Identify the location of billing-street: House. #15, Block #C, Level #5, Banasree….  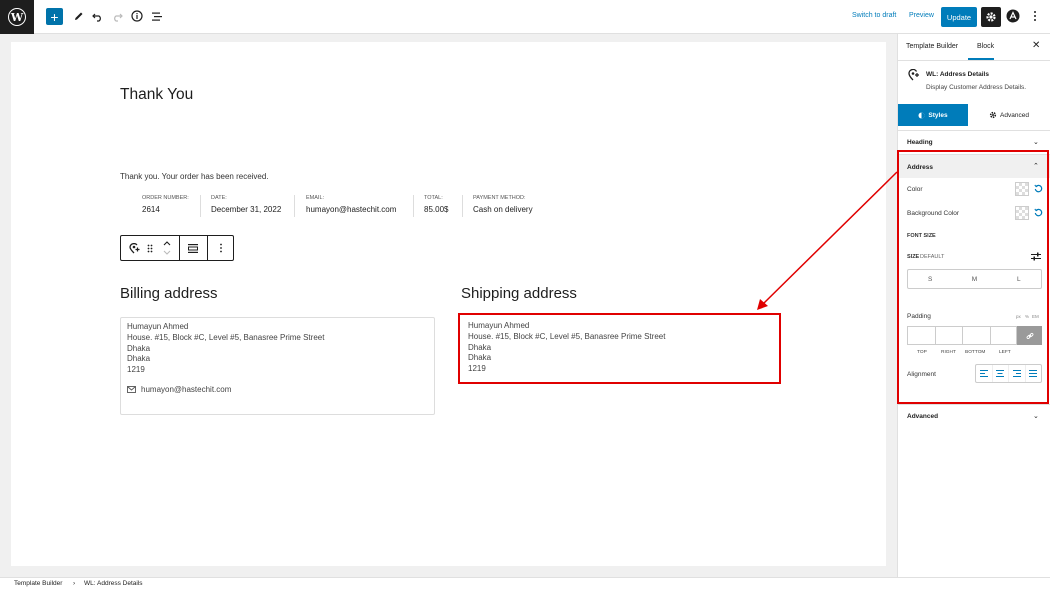
(226, 337).